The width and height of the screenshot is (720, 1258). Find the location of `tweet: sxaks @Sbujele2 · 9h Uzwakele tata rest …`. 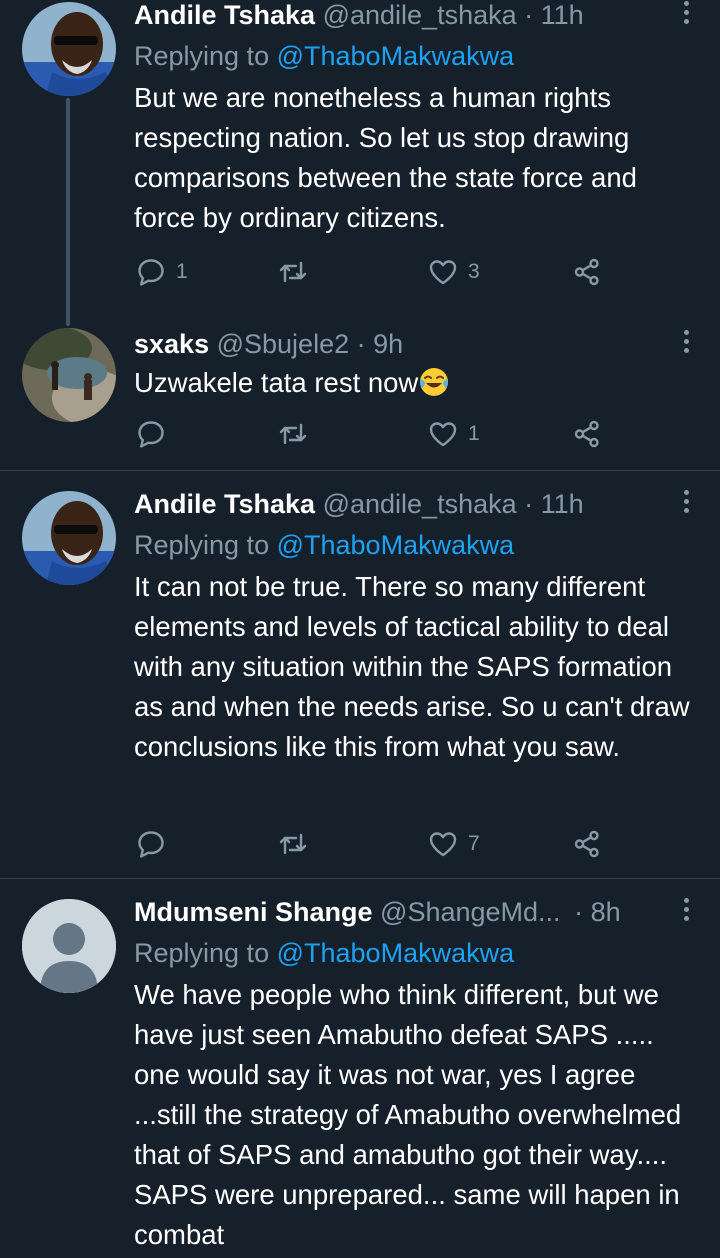

tweet: sxaks @Sbujele2 · 9h Uzwakele tata rest … is located at coordinates (360, 398).